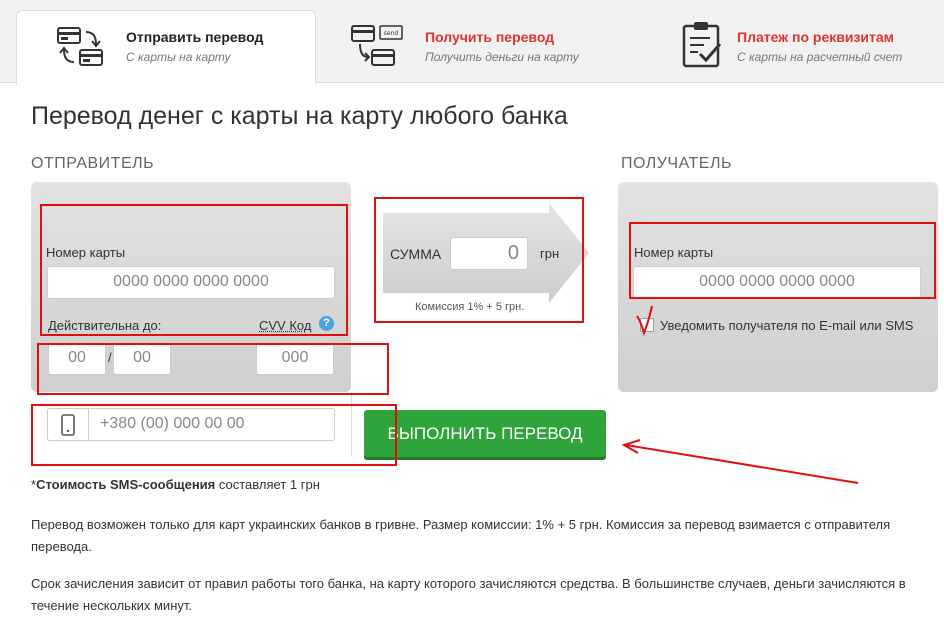 Image resolution: width=944 pixels, height=625 pixels. Describe the element at coordinates (702, 44) in the screenshot. I see `clipboard-check-icon` at that location.